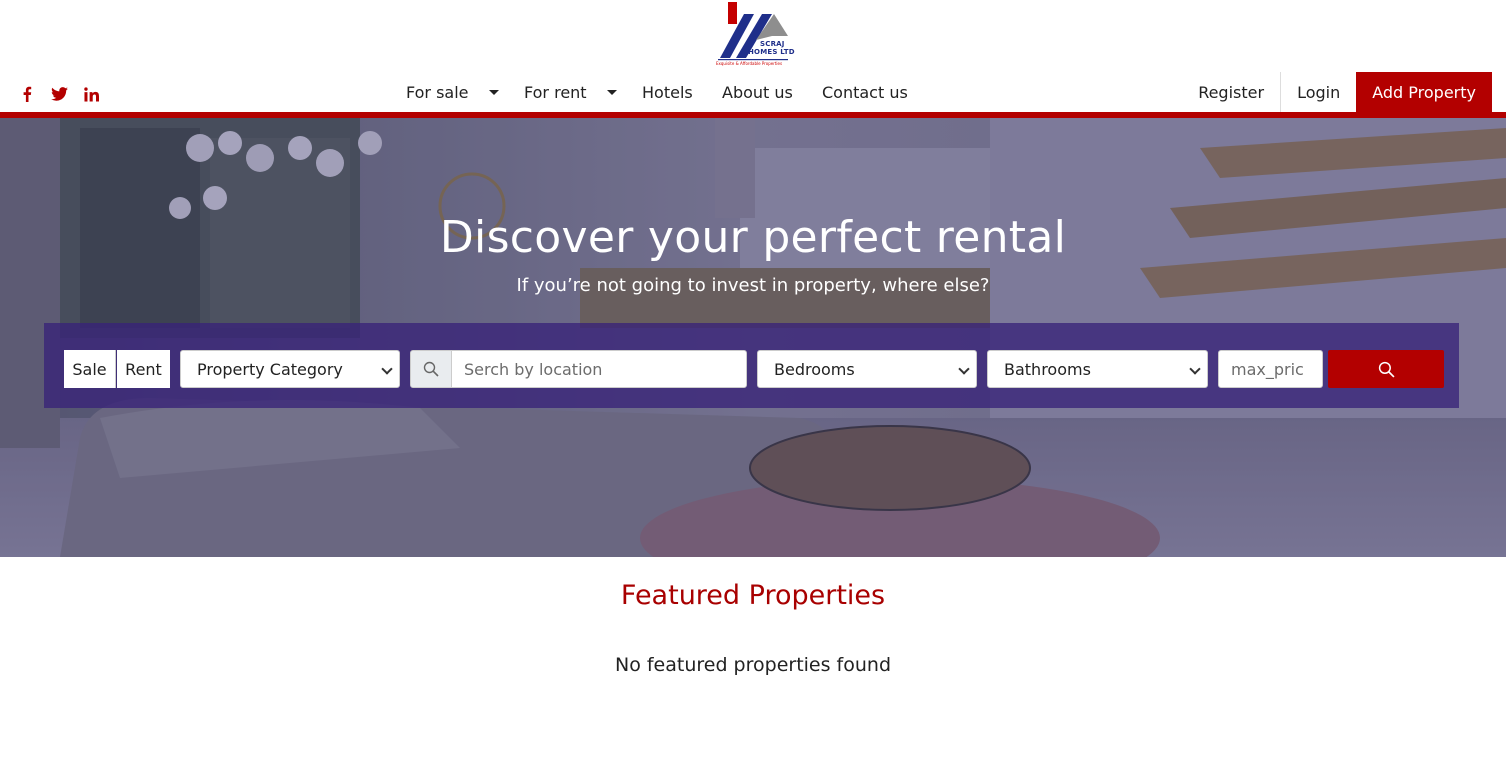  I want to click on twitter-icon, so click(59, 94).